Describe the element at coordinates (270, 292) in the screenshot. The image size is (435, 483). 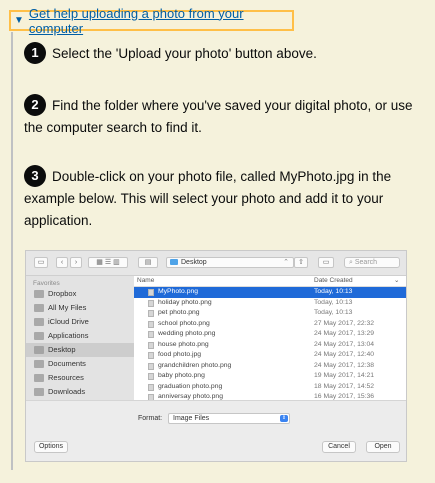
I see `file-row-selected: MyPhoto.png Today, 10:13` at that location.